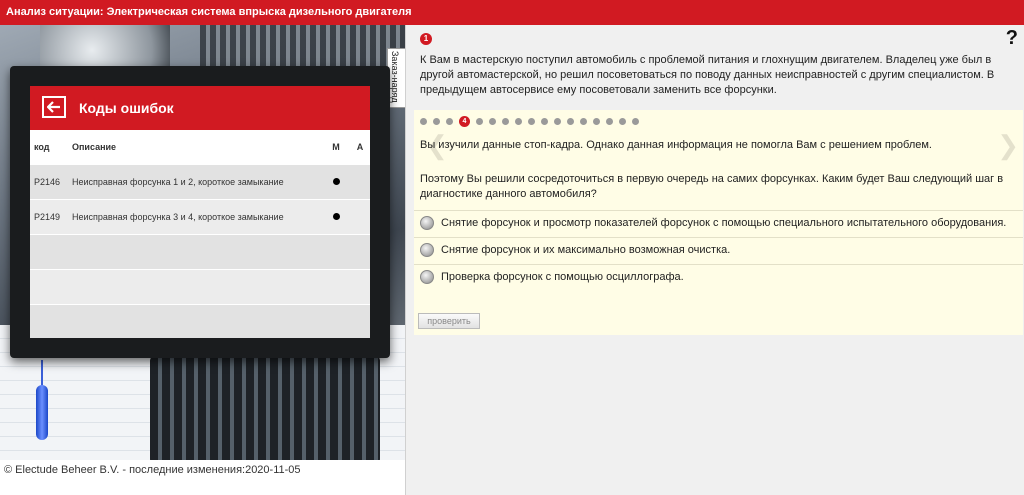  What do you see at coordinates (200, 108) in the screenshot?
I see `fault-code-header: Коды ошибок` at bounding box center [200, 108].